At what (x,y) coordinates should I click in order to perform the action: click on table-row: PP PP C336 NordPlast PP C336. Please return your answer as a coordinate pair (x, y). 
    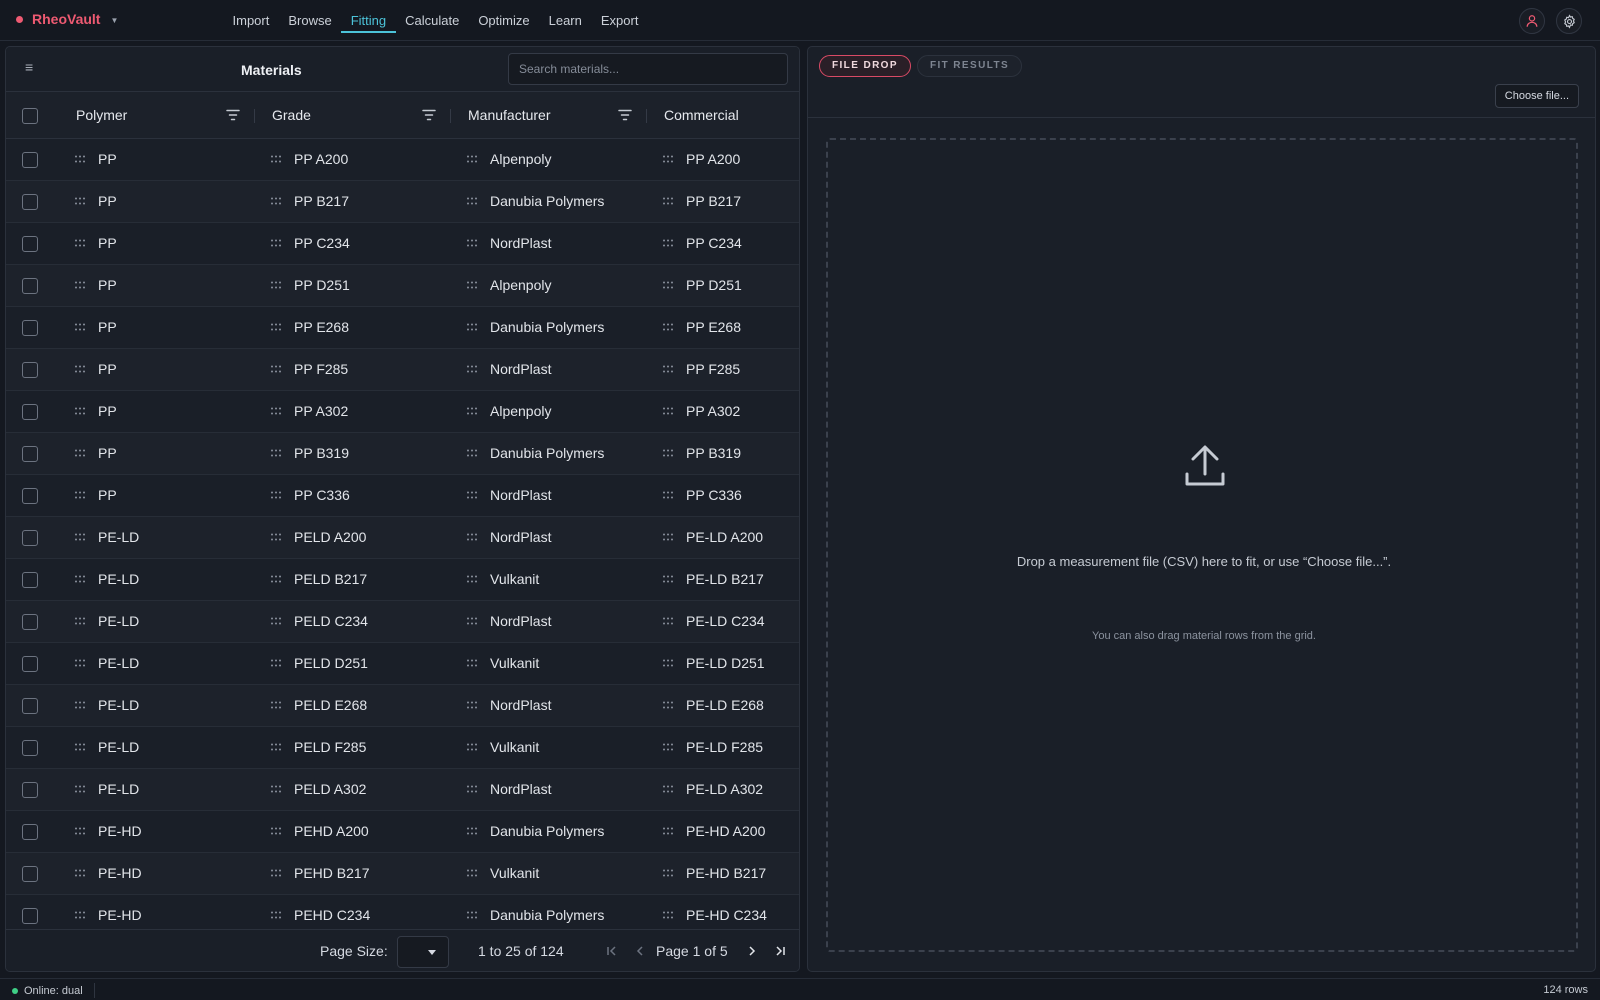
    Looking at the image, I should click on (402, 496).